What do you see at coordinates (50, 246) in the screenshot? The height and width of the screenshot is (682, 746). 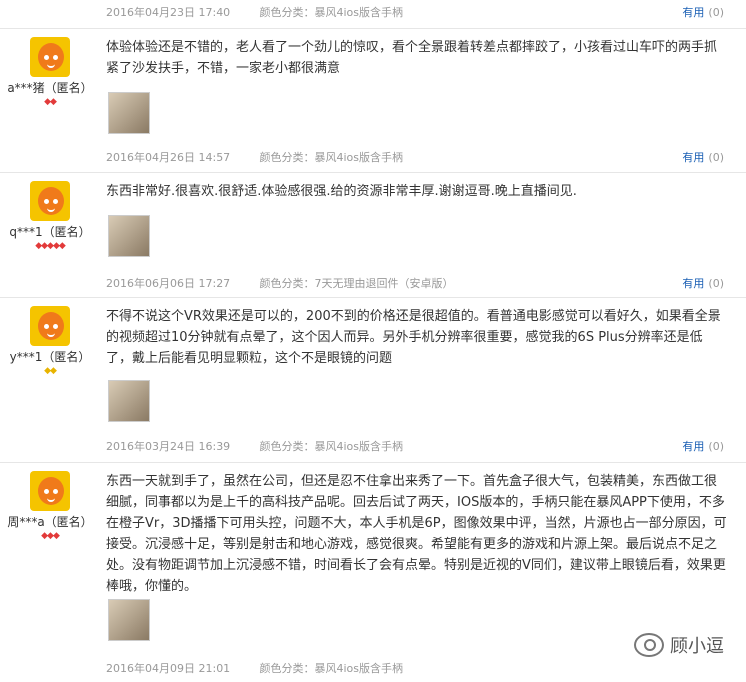 I see `reputation-gems-icon: ◆◆◆◆◆` at bounding box center [50, 246].